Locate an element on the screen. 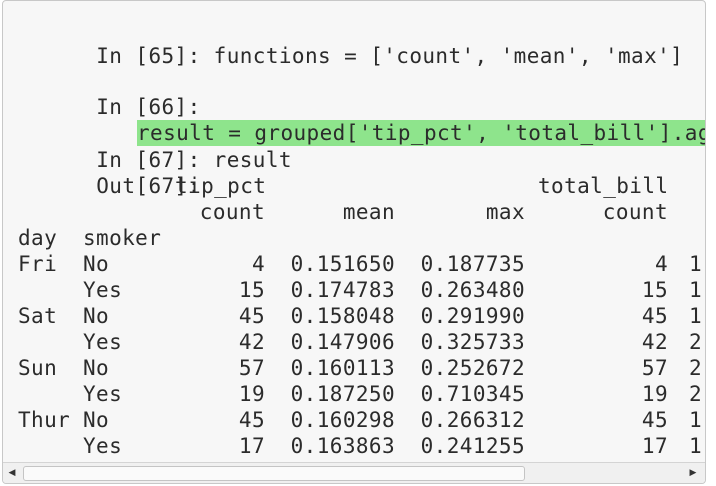 The height and width of the screenshot is (486, 716). cell-tip-max: 0.263480 is located at coordinates (472, 290).